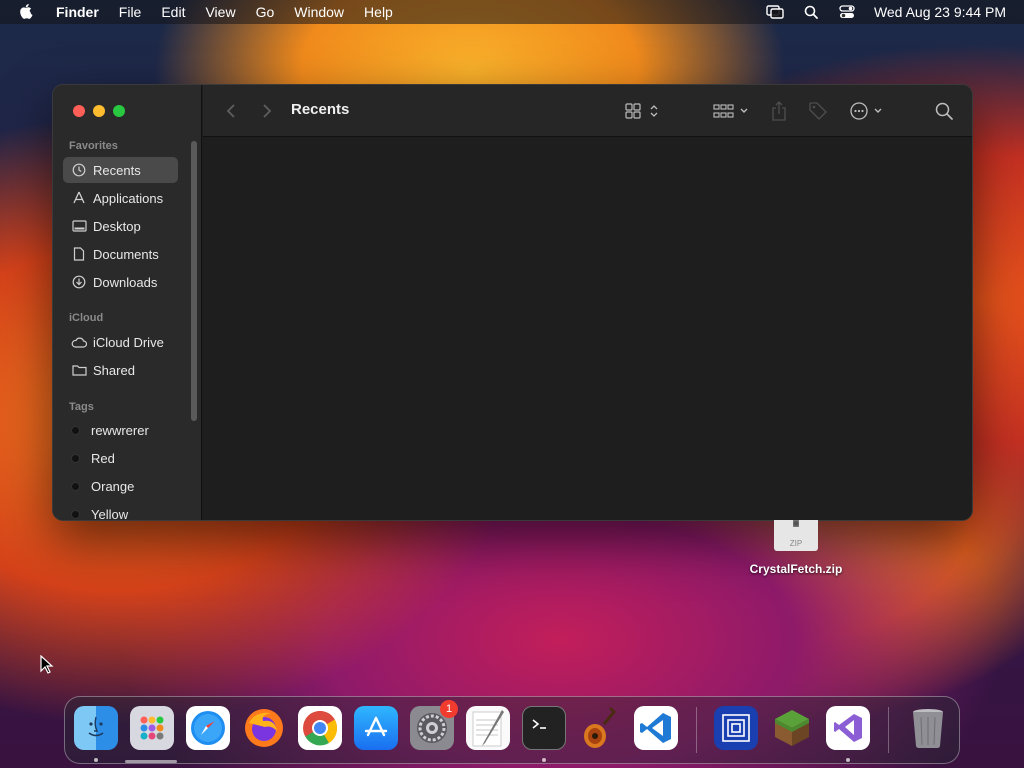 This screenshot has width=1024, height=768. Describe the element at coordinates (120, 342) in the screenshot. I see `sidebar-item-icloud-drive: iCloud Drive` at that location.